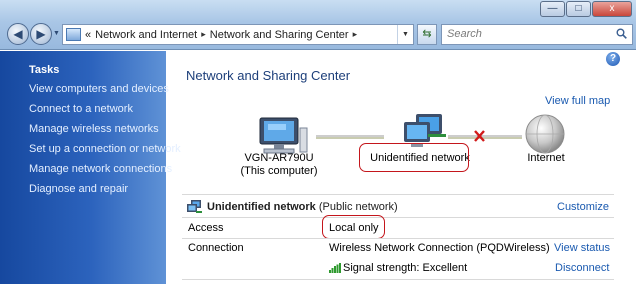  I want to click on network-small-icon, so click(194, 206).